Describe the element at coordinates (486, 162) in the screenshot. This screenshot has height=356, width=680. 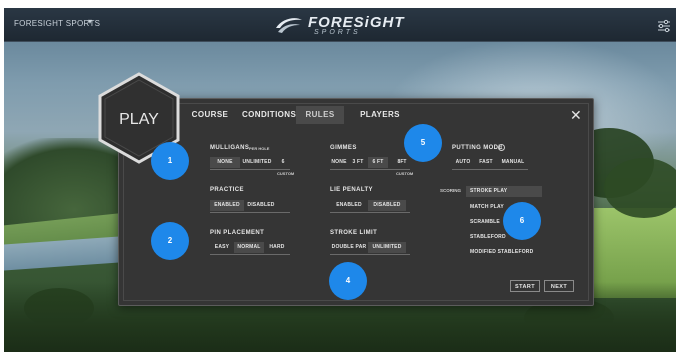
I see `putting-mode-option-fast: FAST` at that location.